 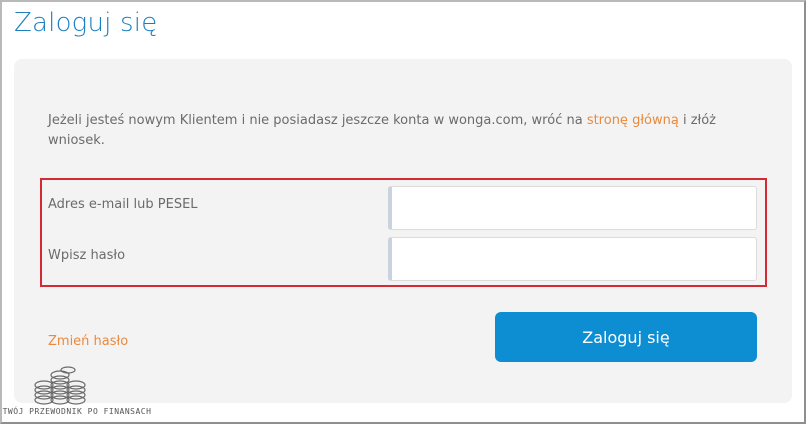 I want to click on email-label: Adres e-mail lub PESEL, so click(x=123, y=204).